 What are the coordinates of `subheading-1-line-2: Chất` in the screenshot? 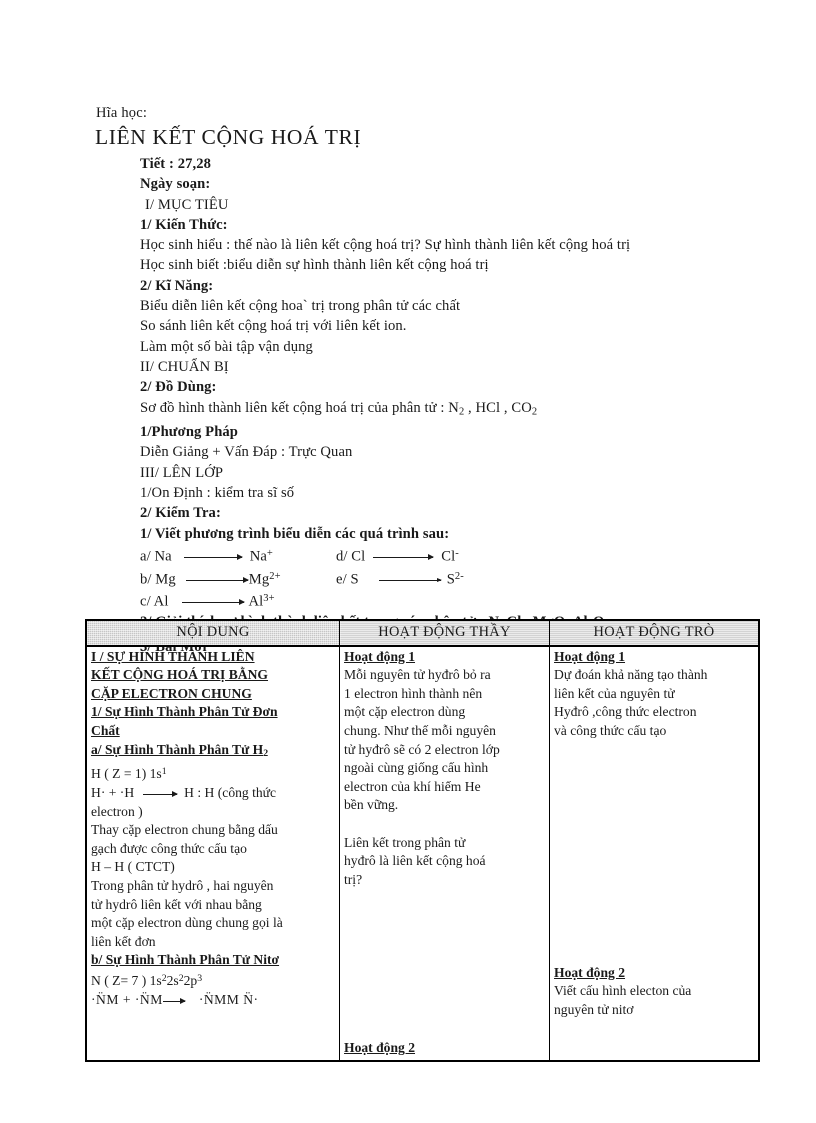 It's located at (105, 730).